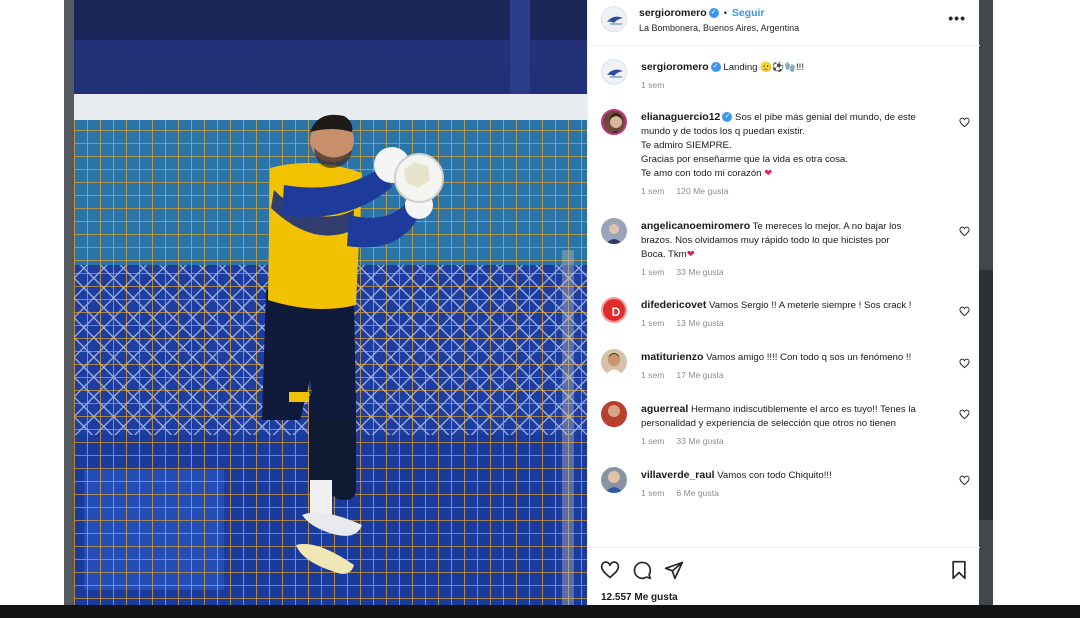  What do you see at coordinates (774, 475) in the screenshot?
I see `comment-text: Vamos con todo Chiquito!!!` at bounding box center [774, 475].